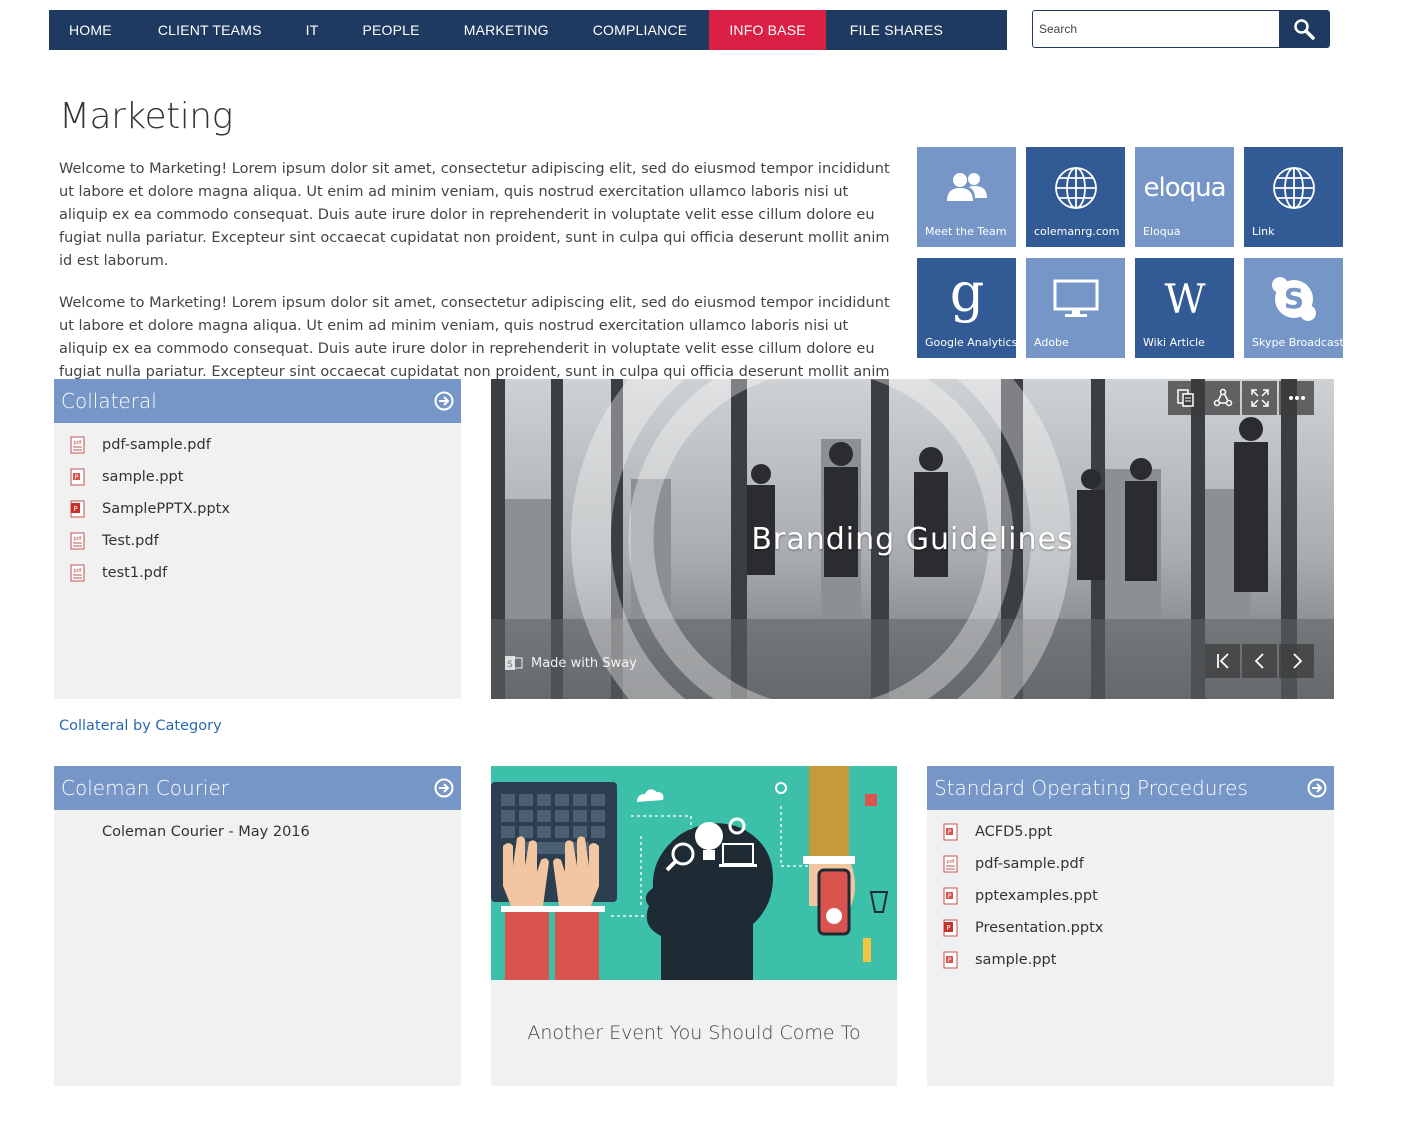 Image resolution: width=1423 pixels, height=1136 pixels. I want to click on nav-file-shares: FILE SHARES, so click(896, 30).